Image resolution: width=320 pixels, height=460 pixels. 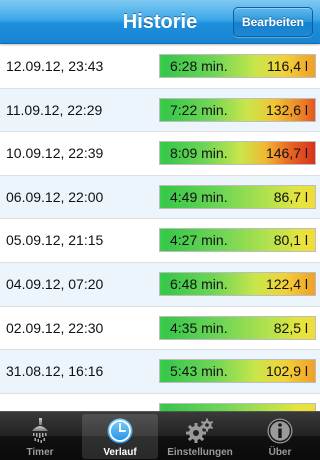 I want to click on list-item: 12.09.12, 23:43 6:28 min. 116,4 l, so click(x=160, y=67).